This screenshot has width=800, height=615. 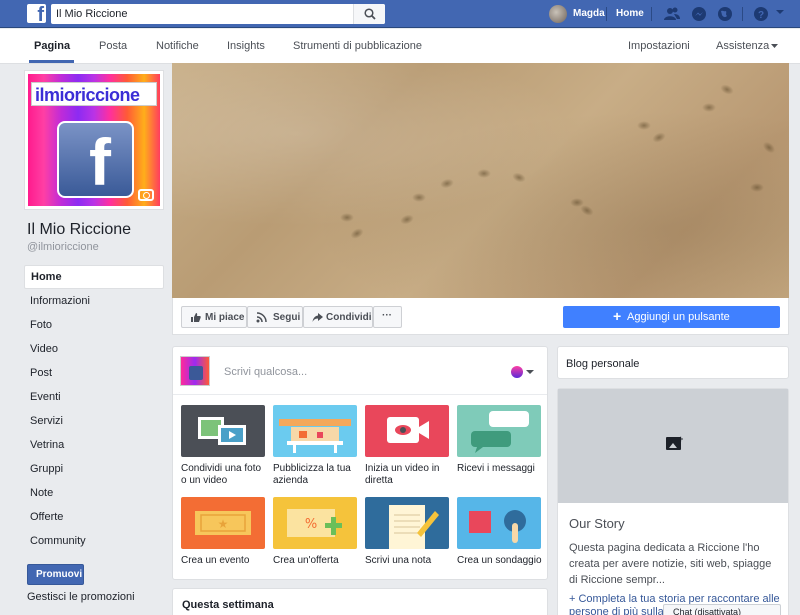 What do you see at coordinates (699, 14) in the screenshot?
I see `messenger-icon` at bounding box center [699, 14].